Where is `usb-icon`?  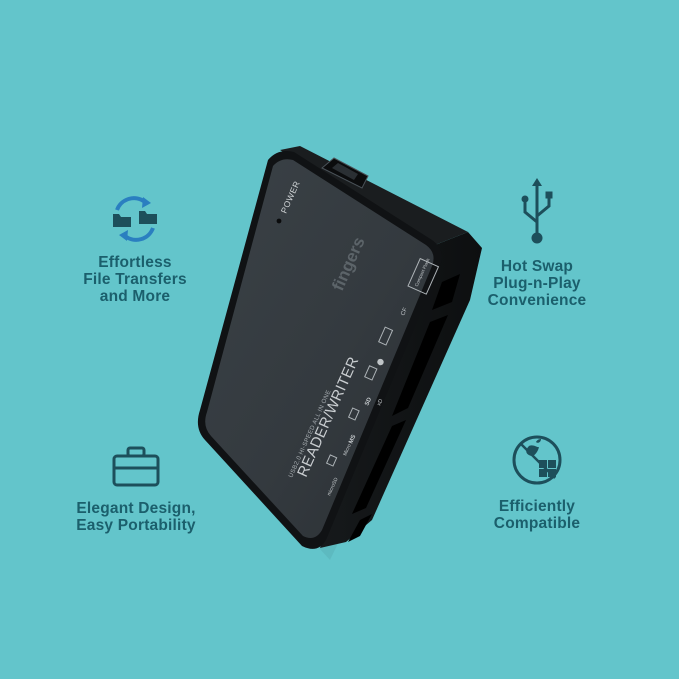
usb-icon is located at coordinates (537, 211).